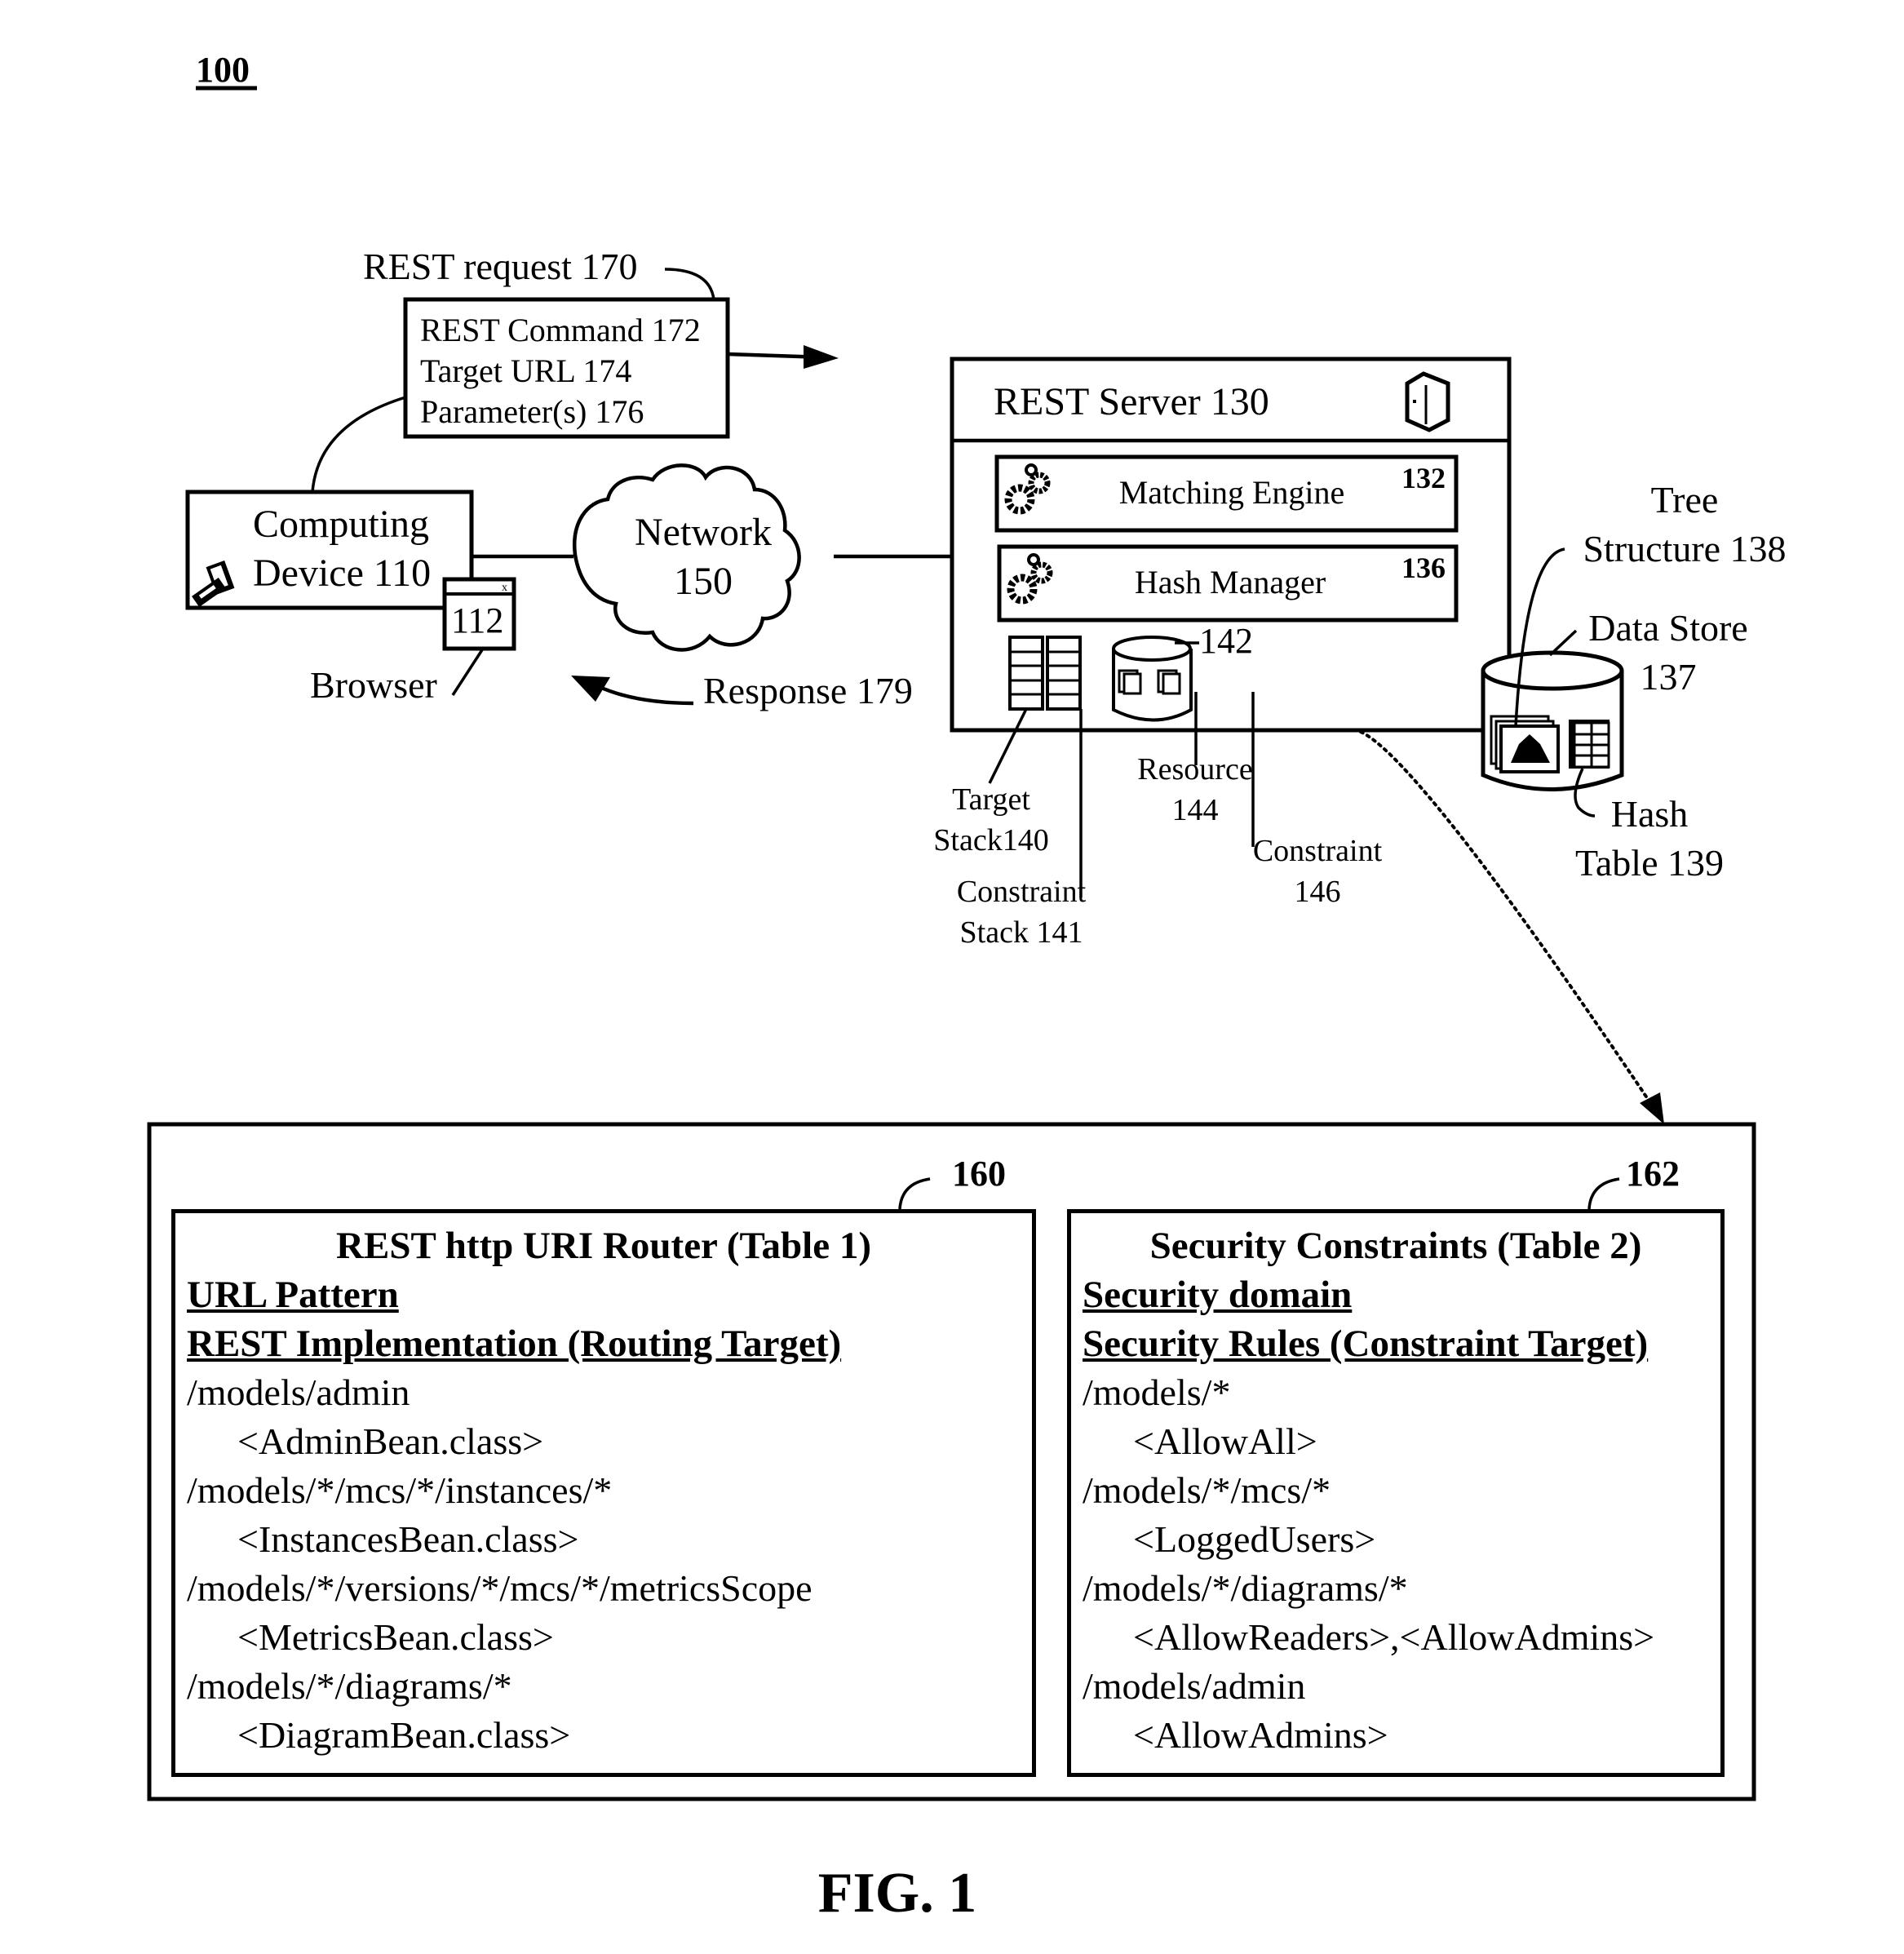  What do you see at coordinates (1254, 1539) in the screenshot?
I see `table-2-constraint-target: <LoggedUsers>` at bounding box center [1254, 1539].